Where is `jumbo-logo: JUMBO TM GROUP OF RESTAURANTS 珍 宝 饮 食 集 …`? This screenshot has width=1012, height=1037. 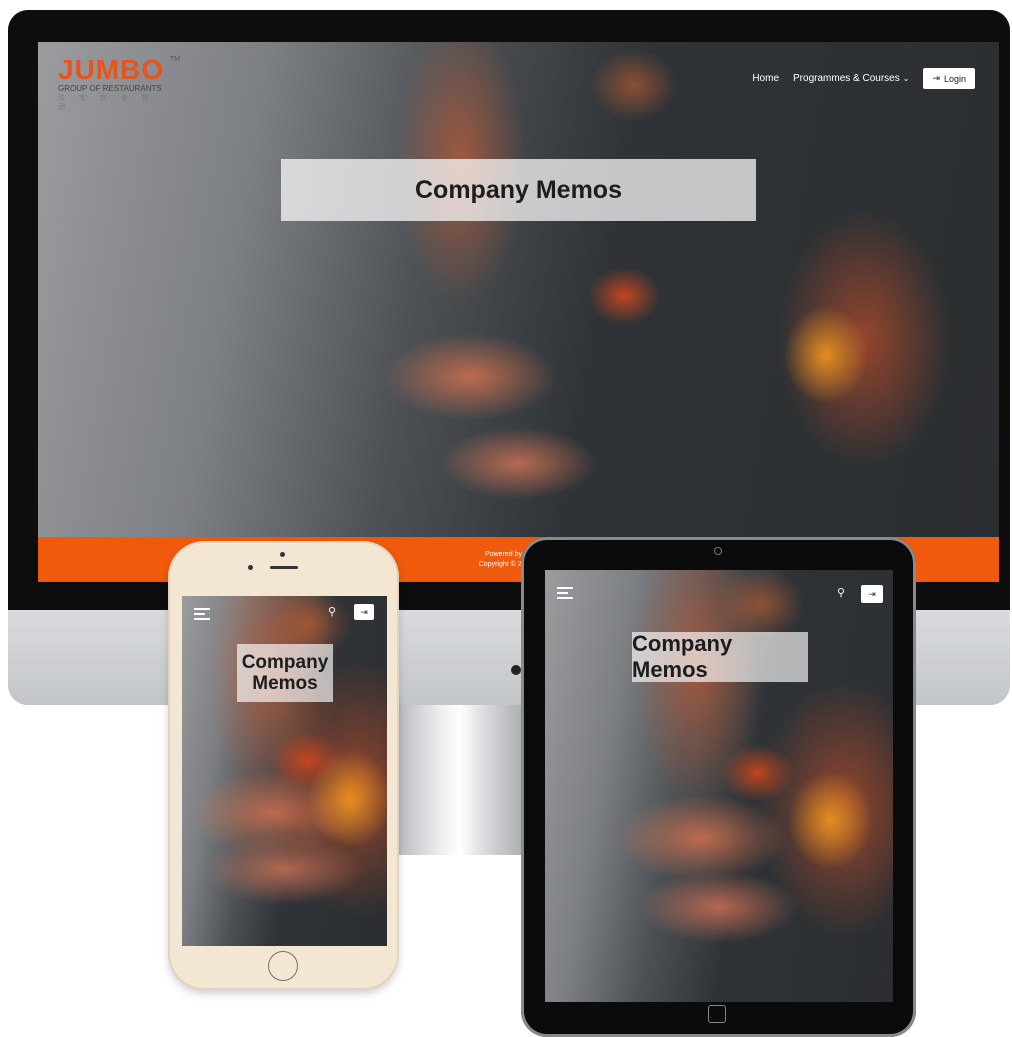 jumbo-logo: JUMBO TM GROUP OF RESTAURANTS 珍 宝 饮 食 集 … is located at coordinates (119, 83).